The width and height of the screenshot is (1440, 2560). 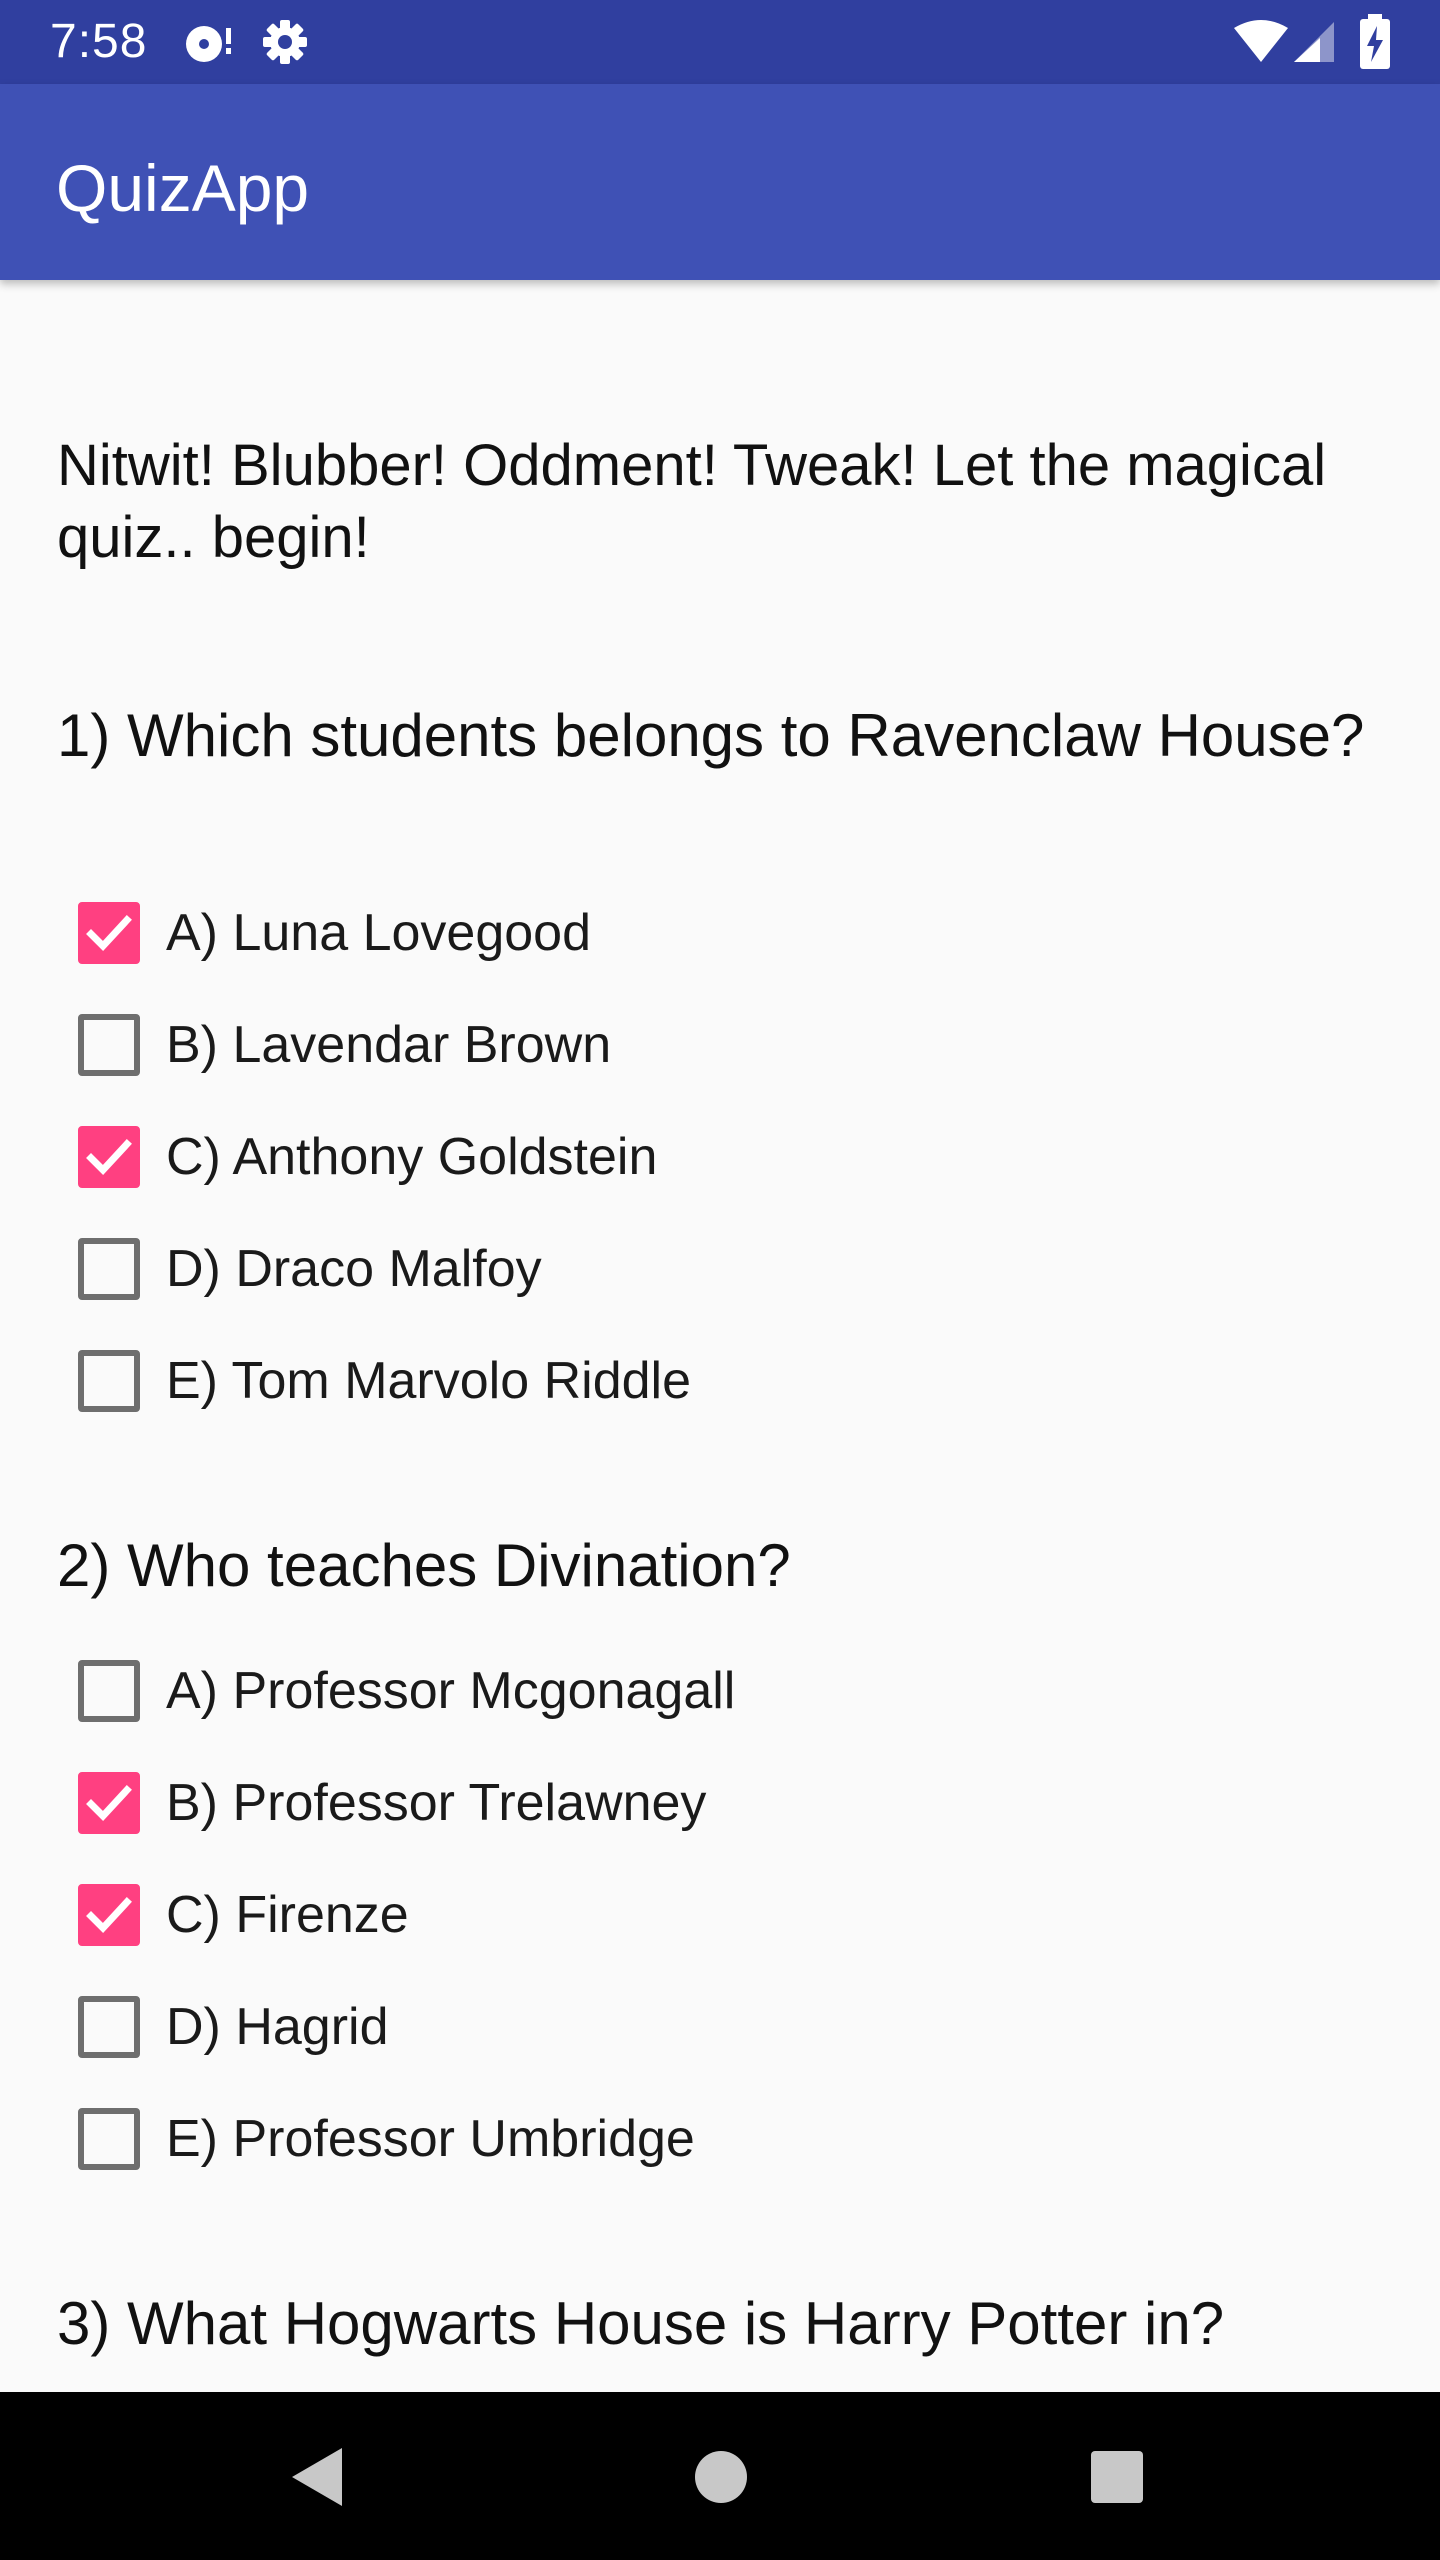 I want to click on back-icon, so click(x=317, y=2477).